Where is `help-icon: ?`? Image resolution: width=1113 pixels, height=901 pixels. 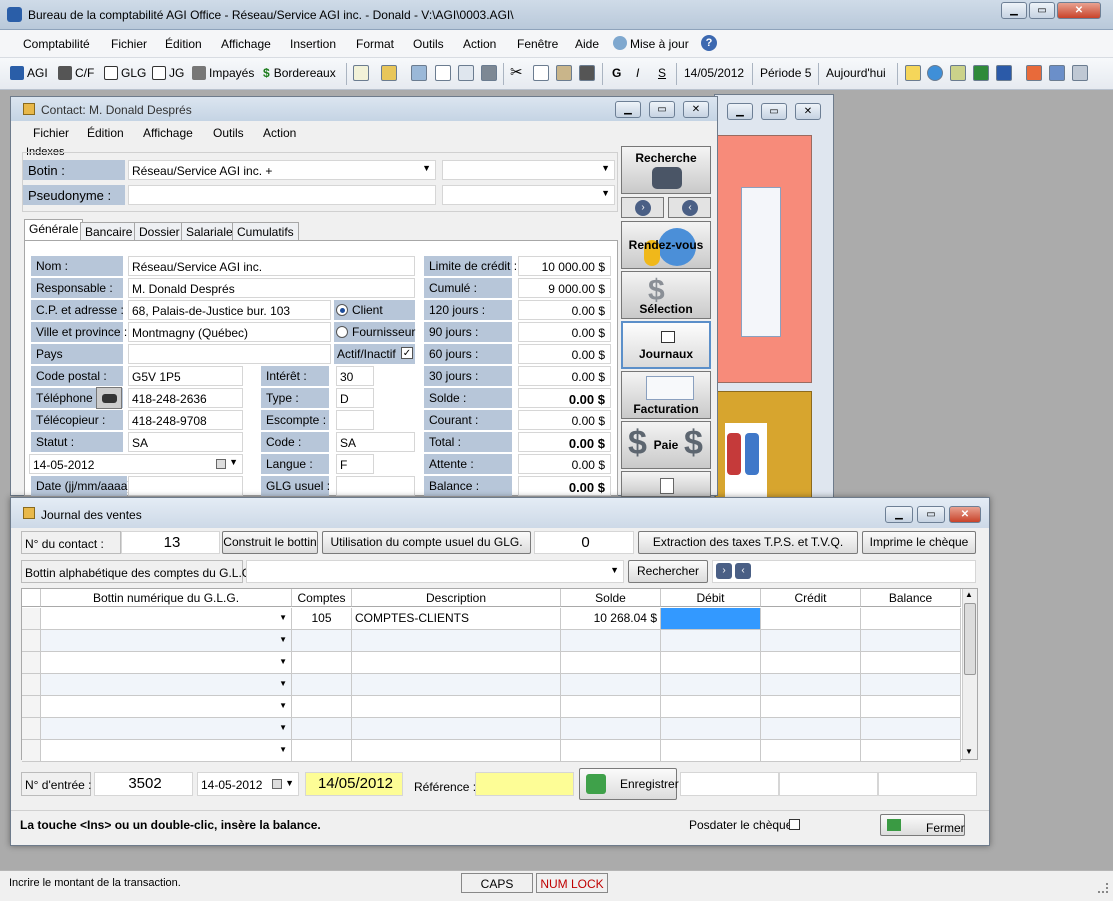 help-icon: ? is located at coordinates (709, 43).